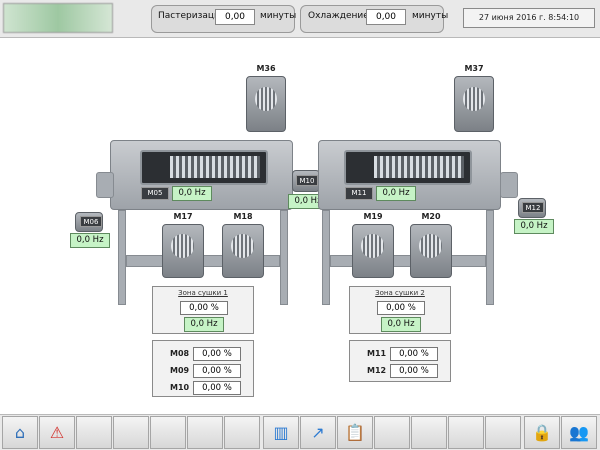 The image size is (600, 450). I want to click on users-icon: 👥, so click(579, 432).